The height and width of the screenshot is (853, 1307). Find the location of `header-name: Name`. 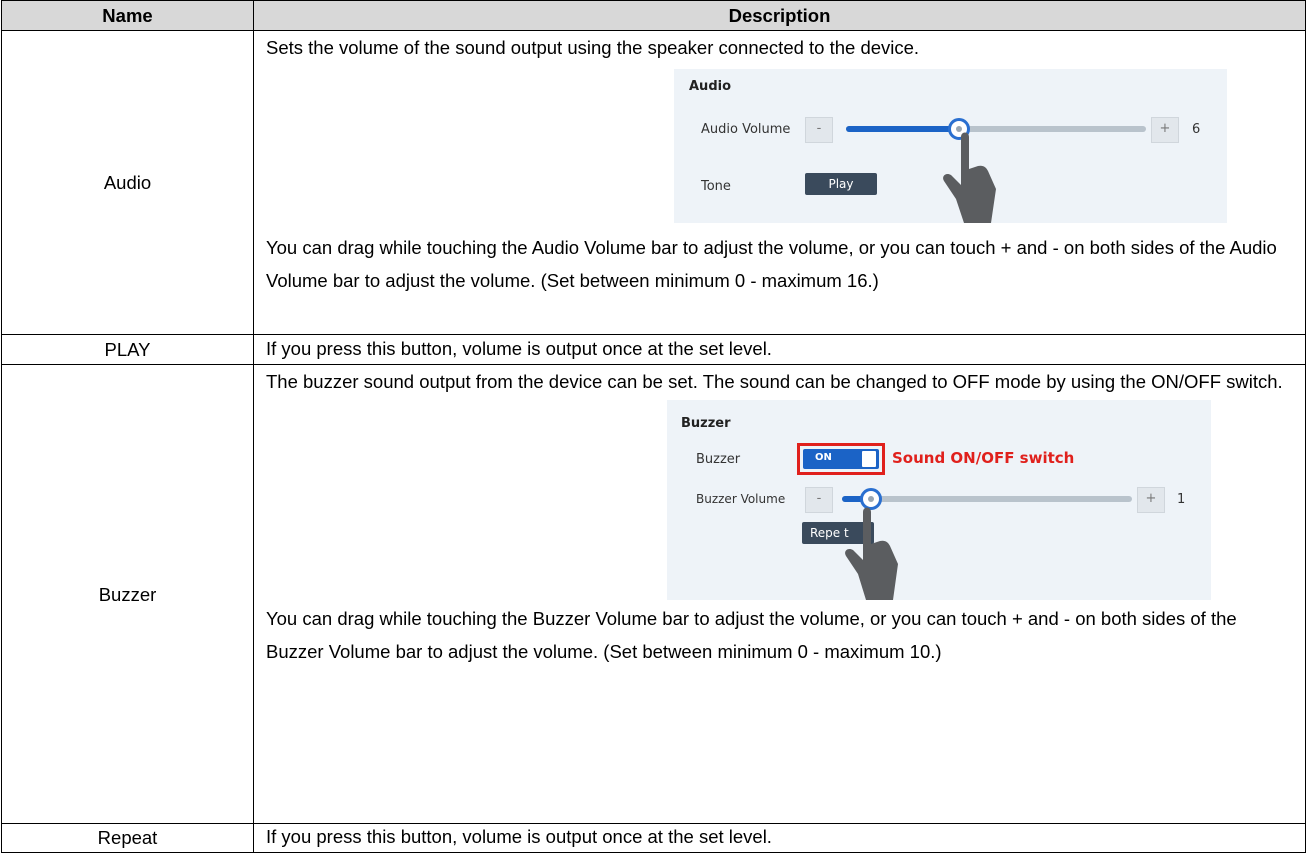

header-name: Name is located at coordinates (127, 15).